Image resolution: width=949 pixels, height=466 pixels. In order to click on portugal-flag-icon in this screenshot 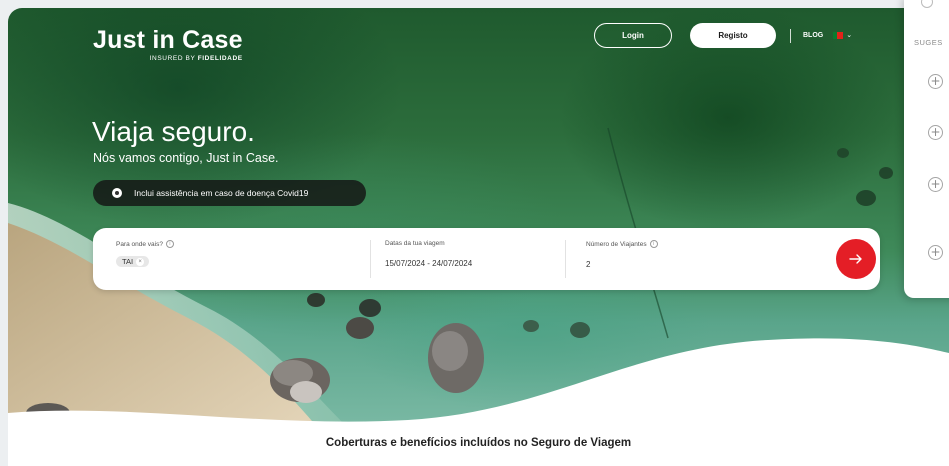, I will do `click(838, 35)`.